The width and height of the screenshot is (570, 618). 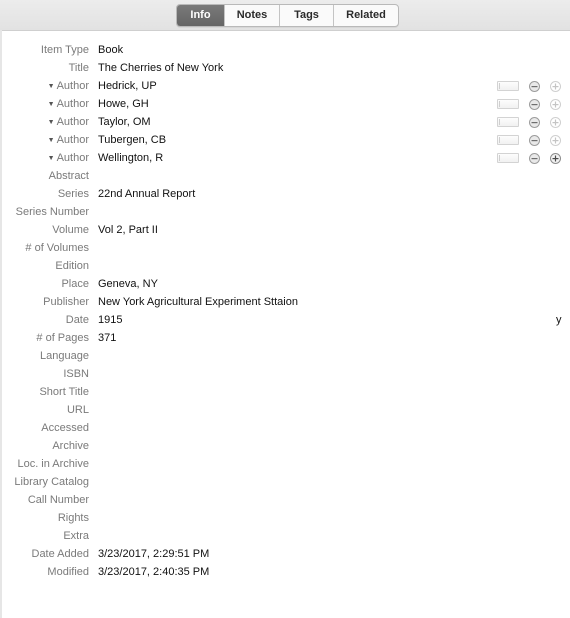 I want to click on title-field: The Cherries of New York, so click(x=160, y=68).